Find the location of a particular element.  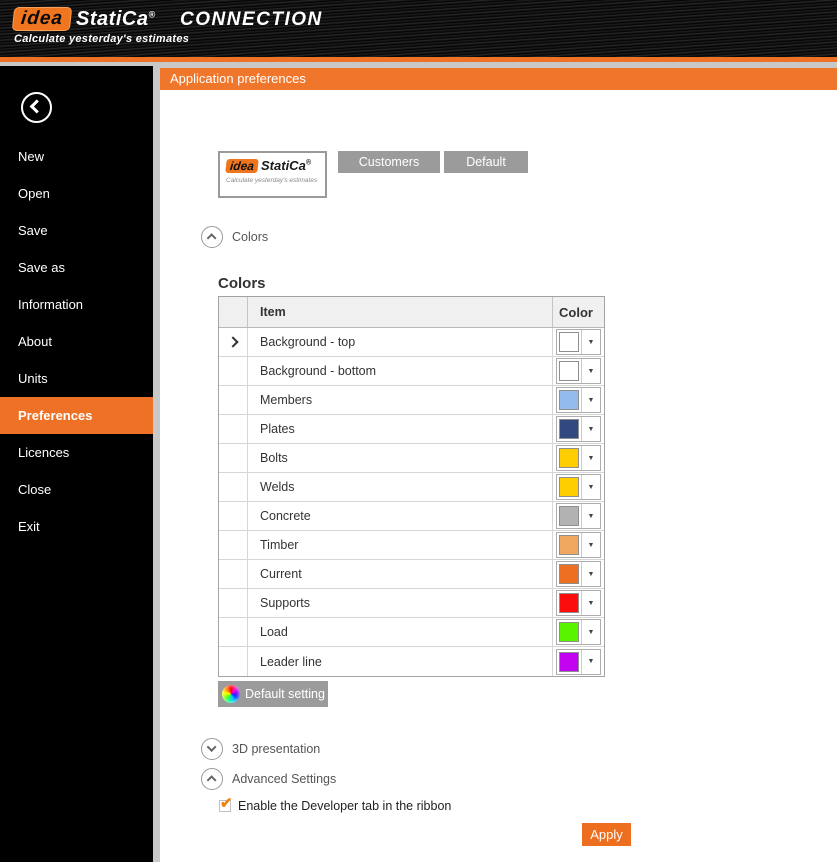

default-setting-button: Default setting is located at coordinates (273, 694).